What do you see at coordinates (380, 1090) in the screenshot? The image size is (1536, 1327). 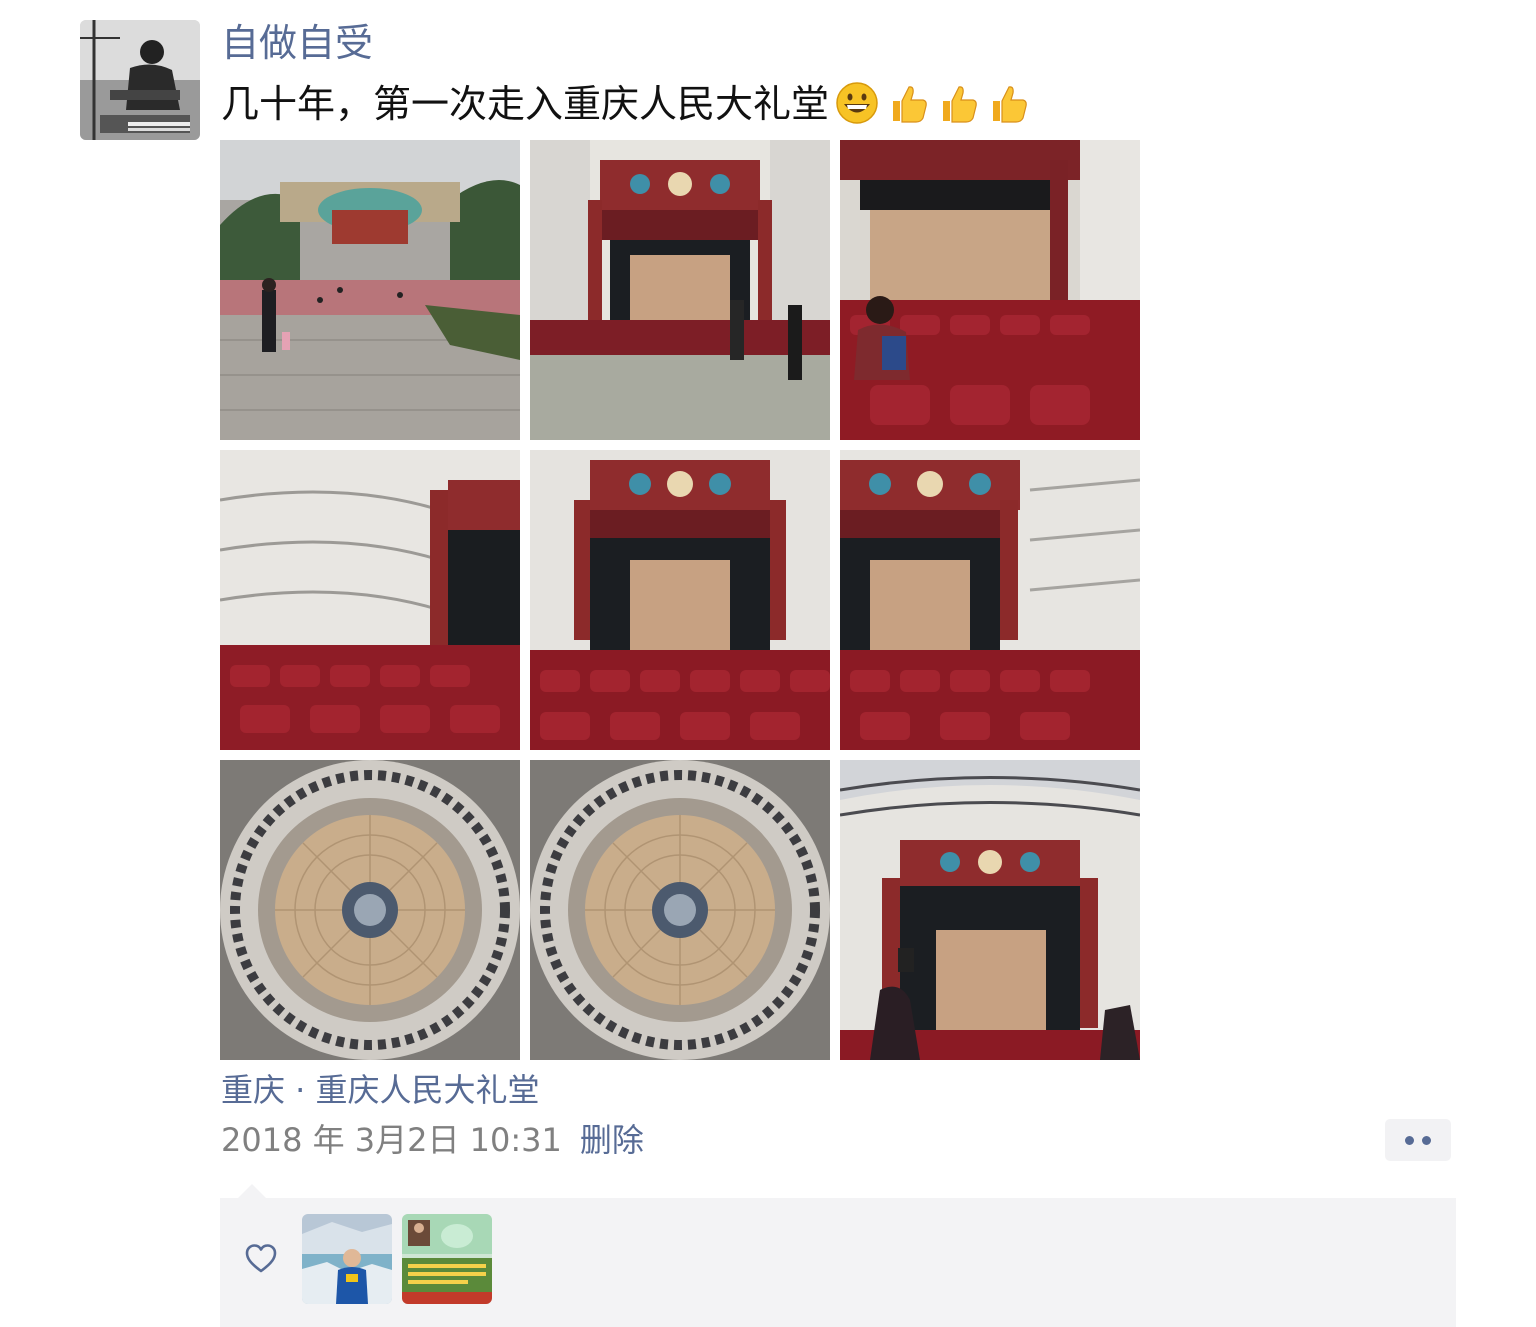 I see `location-link: 重庆 · 重庆人民大礼堂` at bounding box center [380, 1090].